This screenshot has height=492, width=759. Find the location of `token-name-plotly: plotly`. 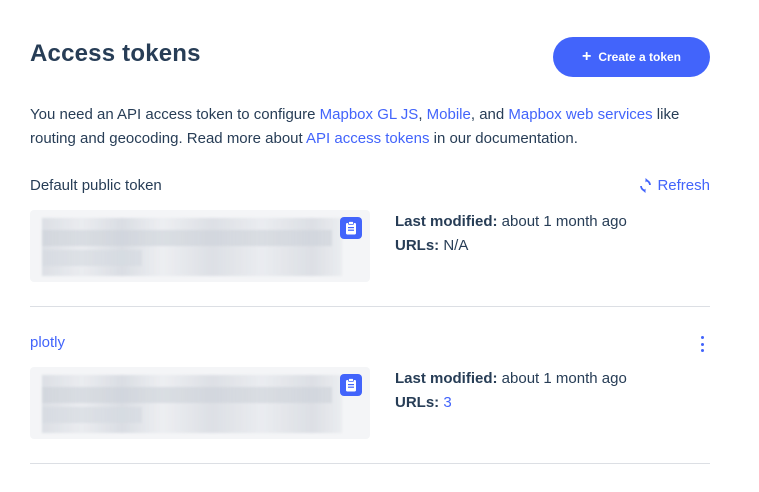

token-name-plotly: plotly is located at coordinates (47, 342).